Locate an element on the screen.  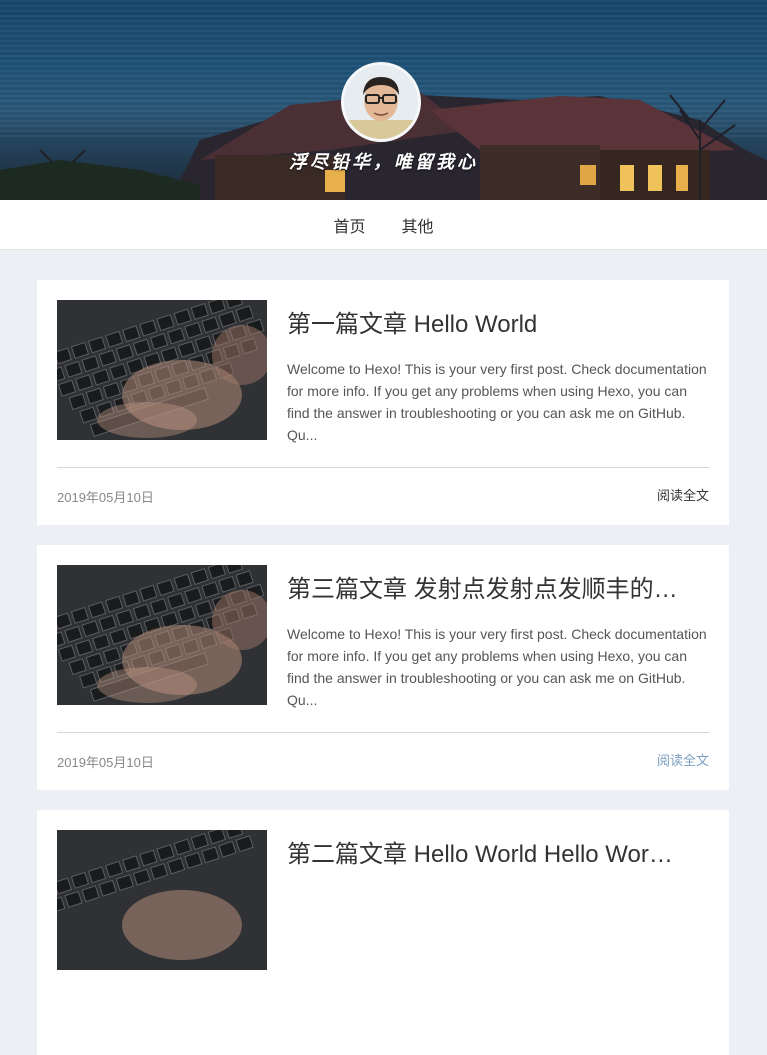
avatar is located at coordinates (381, 102).